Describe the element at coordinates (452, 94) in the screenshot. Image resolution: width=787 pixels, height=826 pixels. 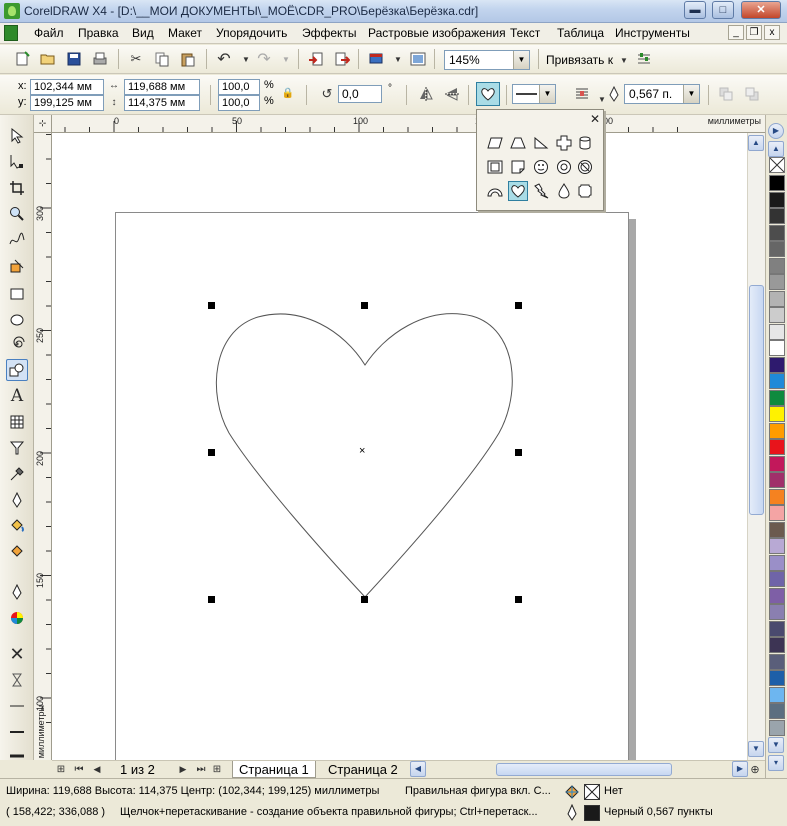
I see `mirror-vertical-icon` at that location.